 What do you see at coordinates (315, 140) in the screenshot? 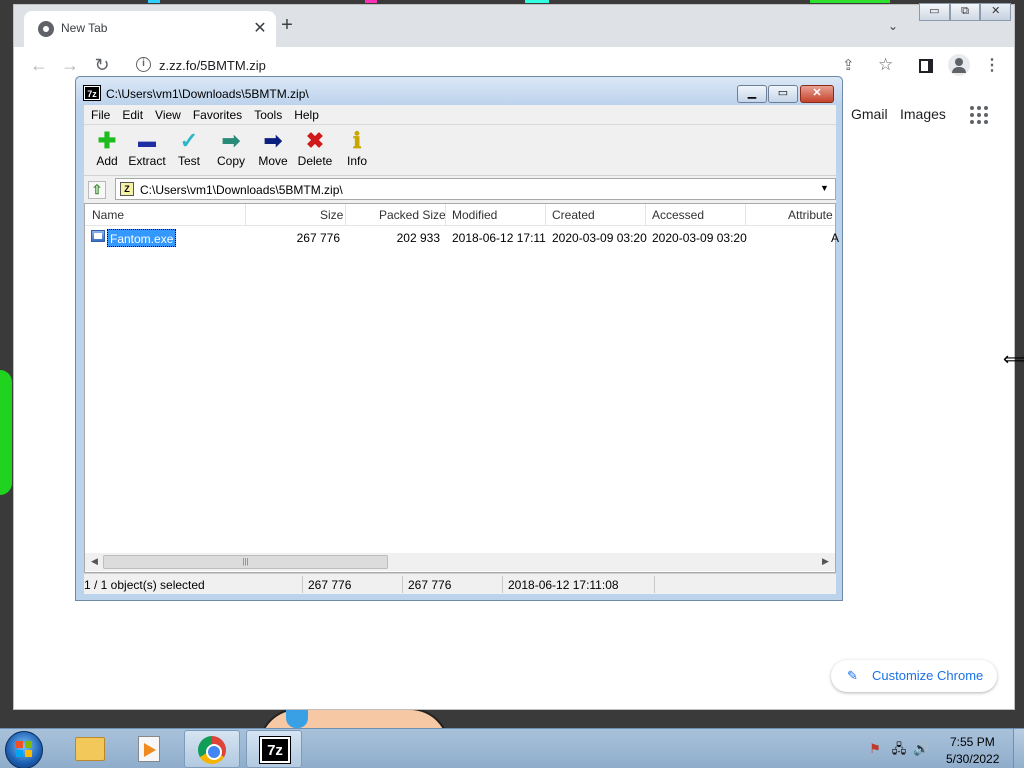
I see `delete-x-icon: ✖` at bounding box center [315, 140].